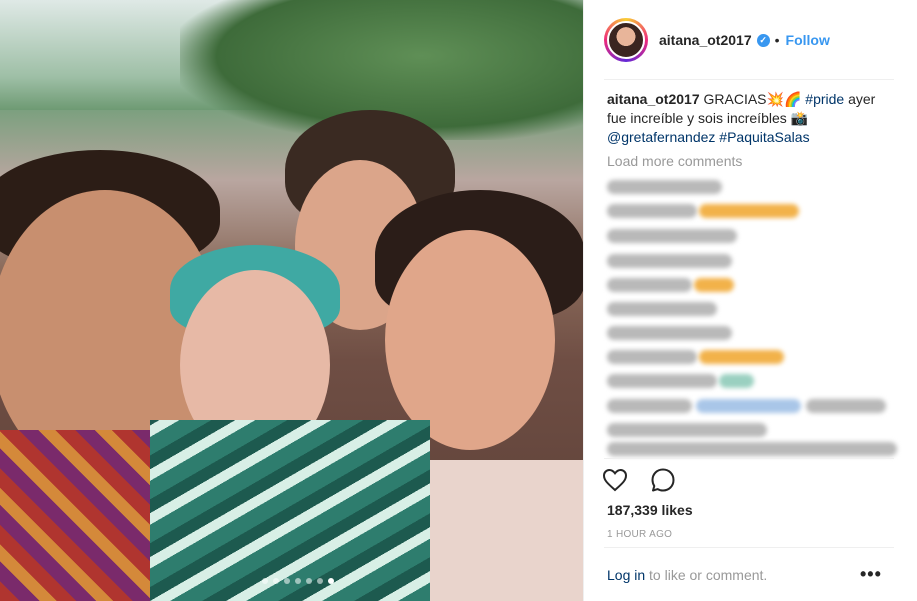  Describe the element at coordinates (705, 40) in the screenshot. I see `post-username: aitana_ot2017` at that location.